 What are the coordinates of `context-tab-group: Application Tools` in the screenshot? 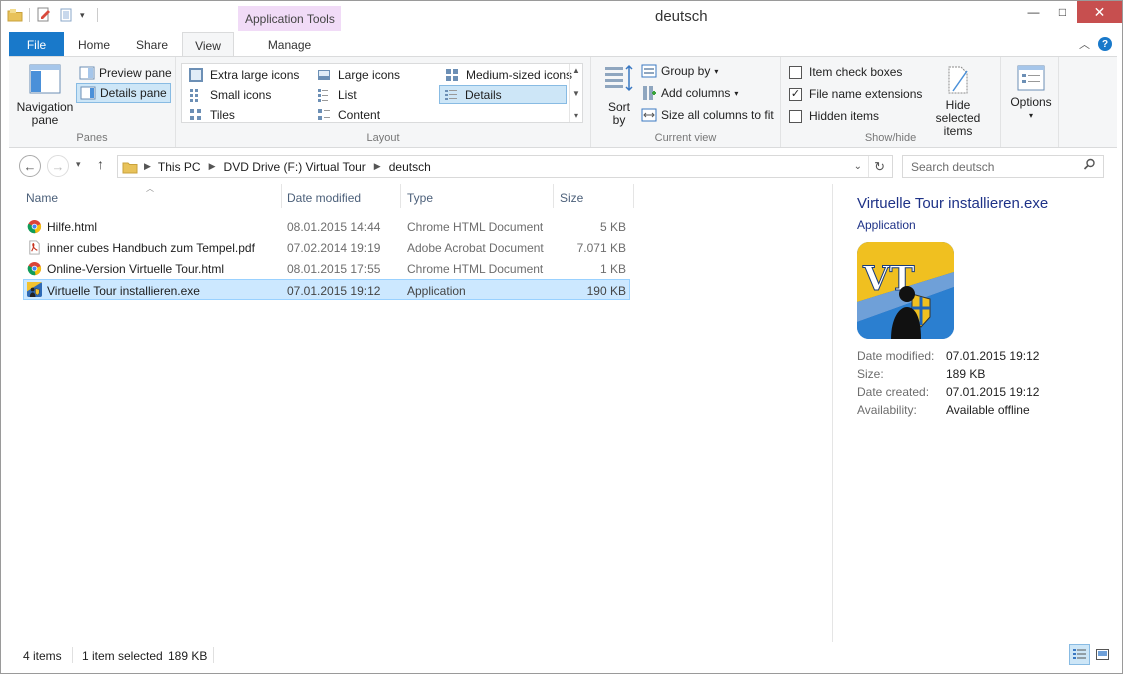 It's located at (289, 18).